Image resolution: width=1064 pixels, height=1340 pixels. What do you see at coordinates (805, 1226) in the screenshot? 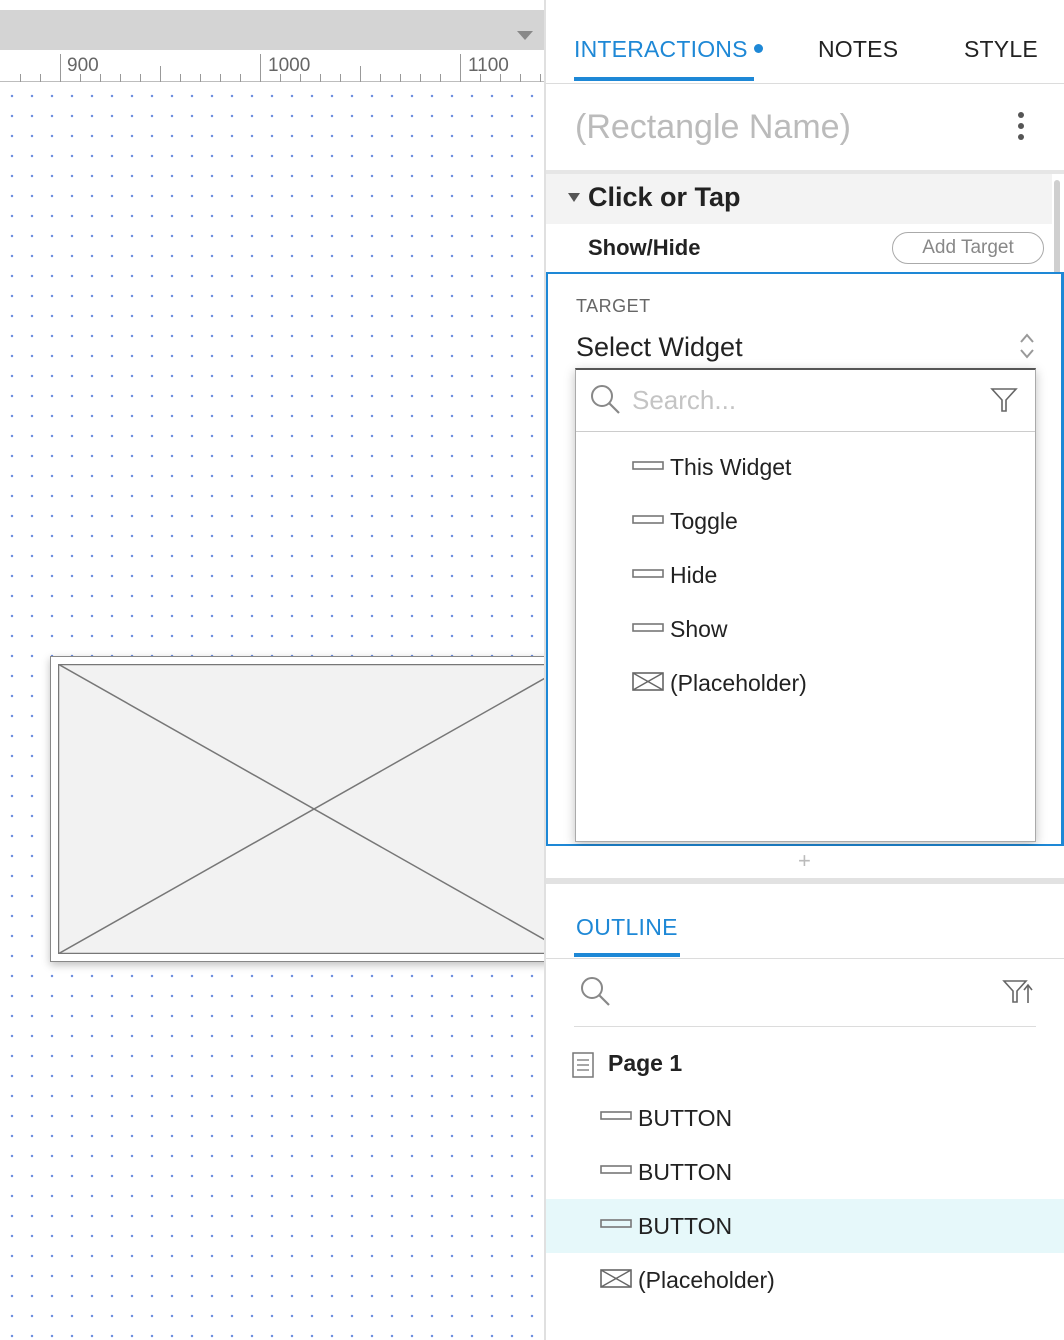
I see `outline-item-button-3-selected: BUTTON` at bounding box center [805, 1226].